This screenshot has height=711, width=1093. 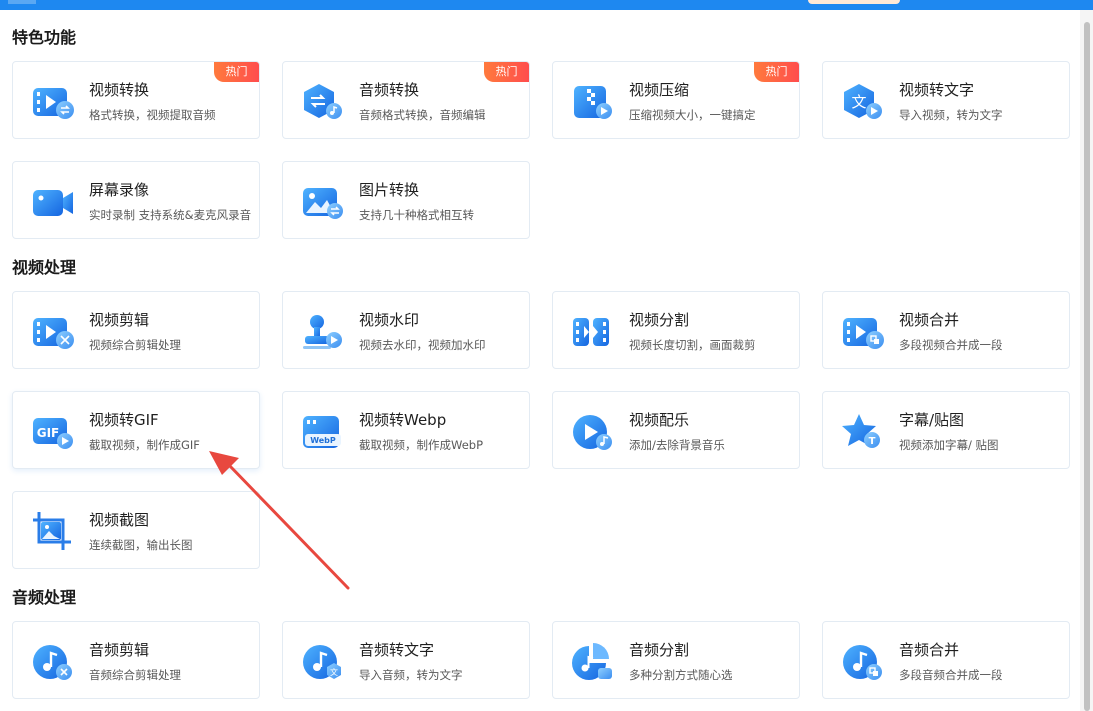 I want to click on video-watermark-icon, so click(x=322, y=332).